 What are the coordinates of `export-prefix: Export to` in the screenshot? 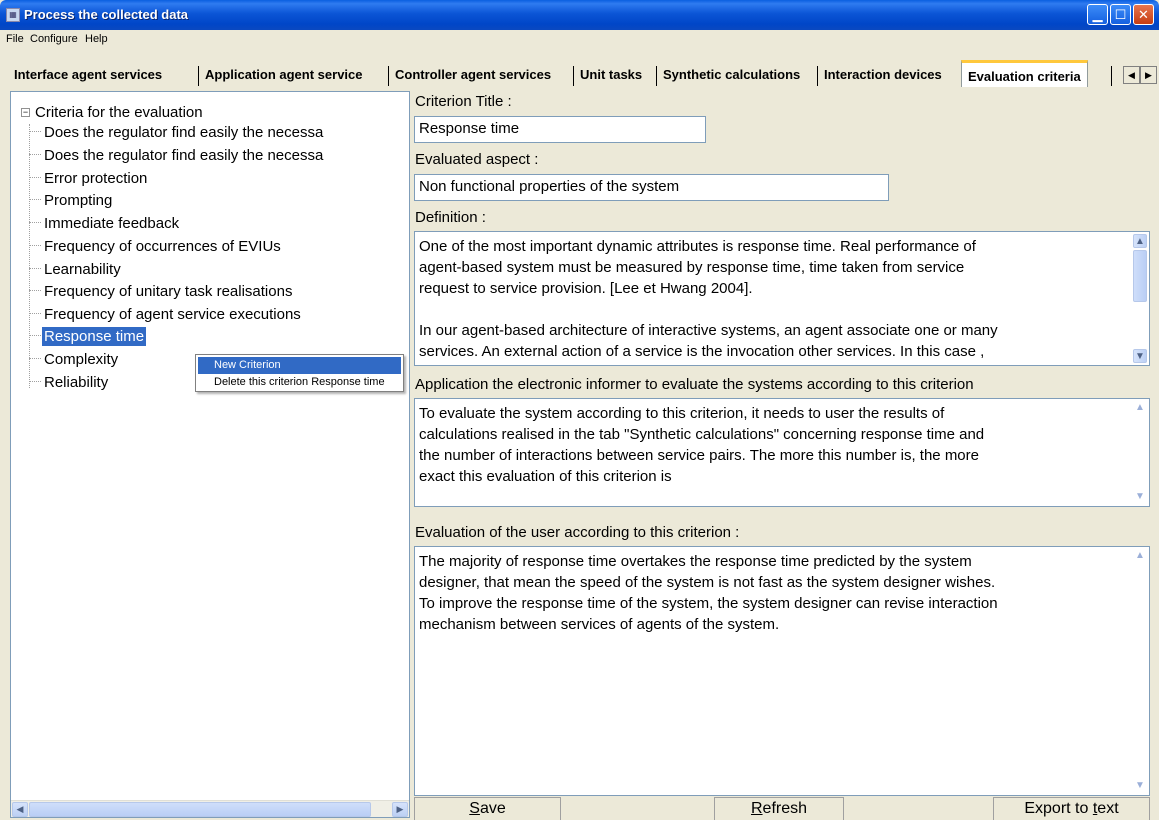 It's located at (1058, 808).